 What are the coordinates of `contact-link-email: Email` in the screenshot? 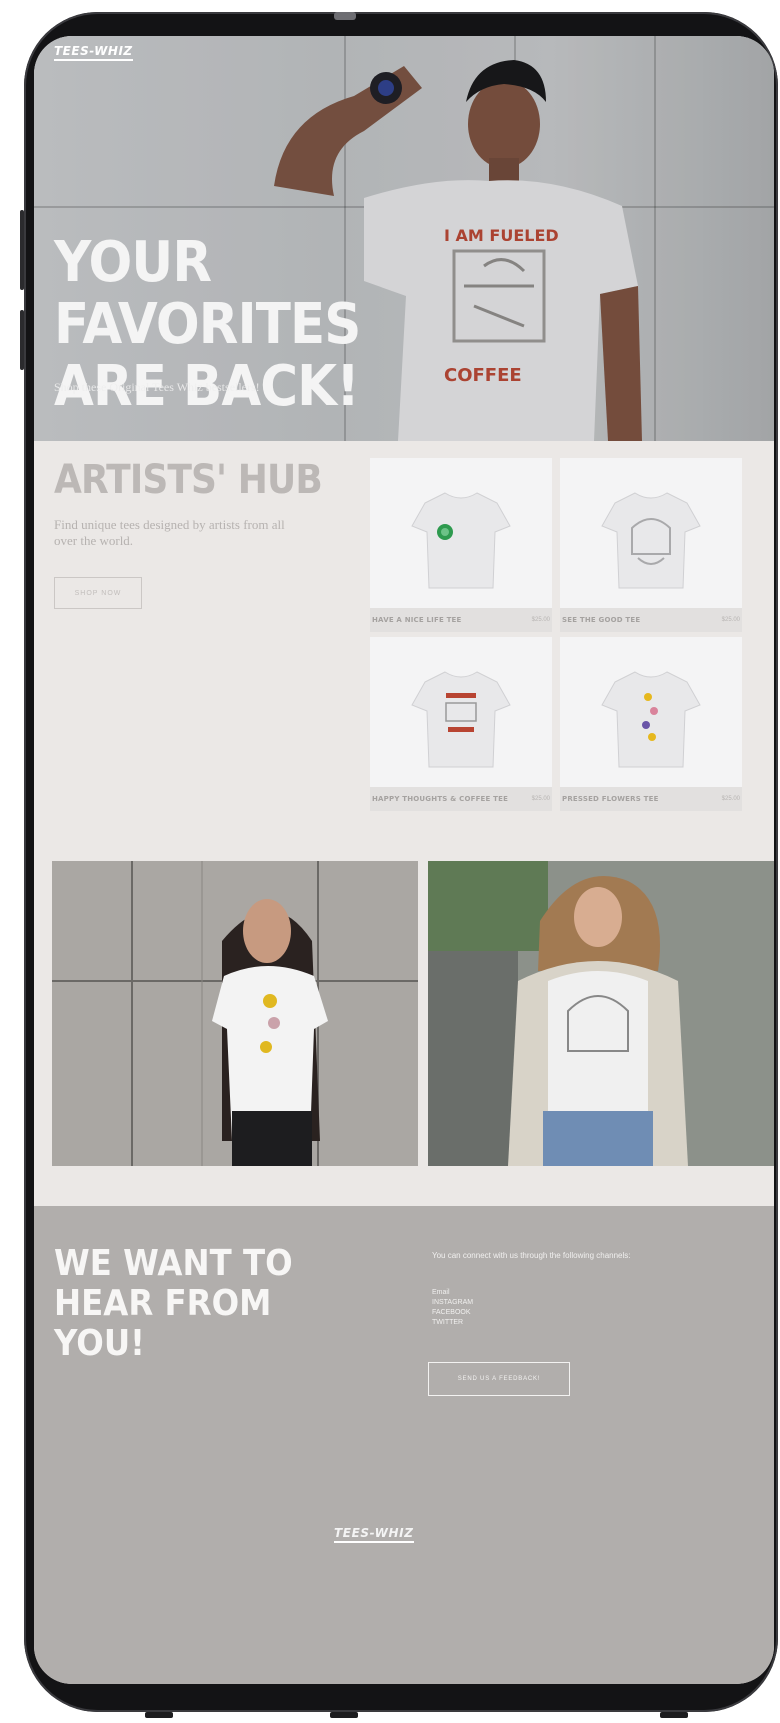 It's located at (452, 1293).